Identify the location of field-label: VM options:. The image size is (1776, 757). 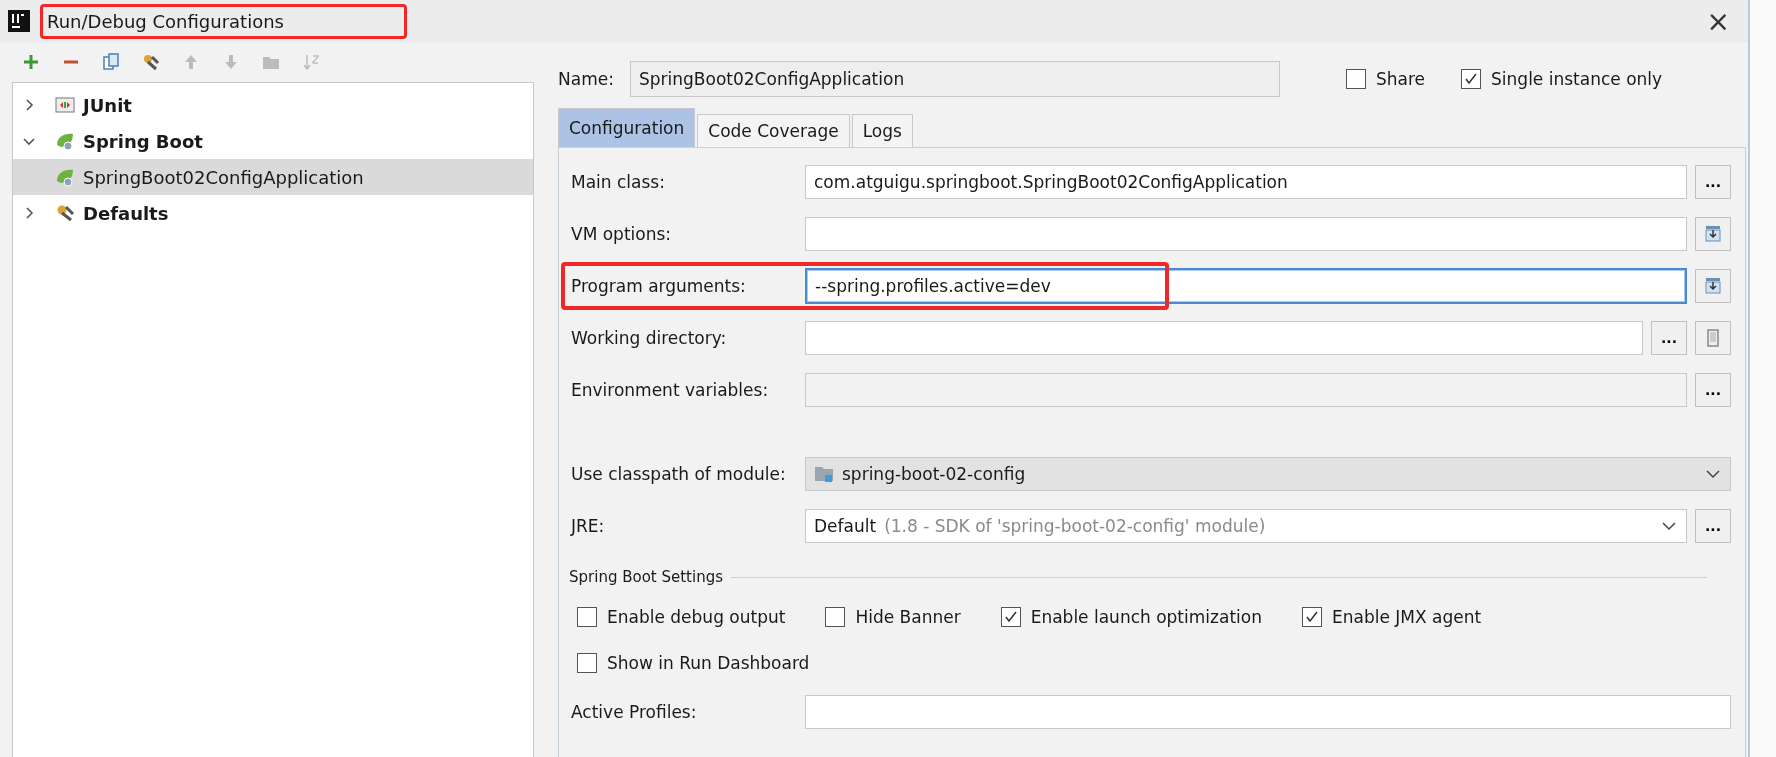
(621, 234).